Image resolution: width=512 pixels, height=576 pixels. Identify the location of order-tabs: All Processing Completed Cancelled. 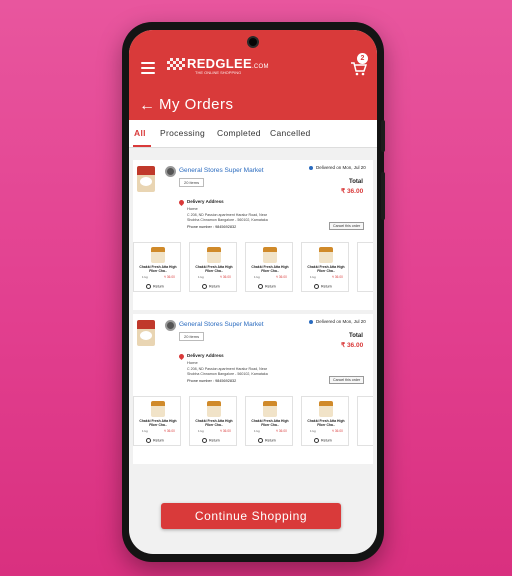
(253, 134).